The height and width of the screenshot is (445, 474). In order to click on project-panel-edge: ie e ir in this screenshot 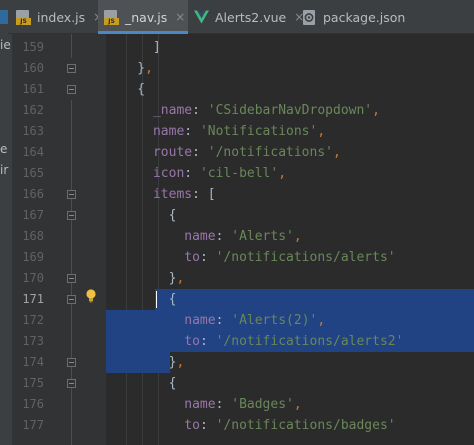, I will do `click(6, 239)`.